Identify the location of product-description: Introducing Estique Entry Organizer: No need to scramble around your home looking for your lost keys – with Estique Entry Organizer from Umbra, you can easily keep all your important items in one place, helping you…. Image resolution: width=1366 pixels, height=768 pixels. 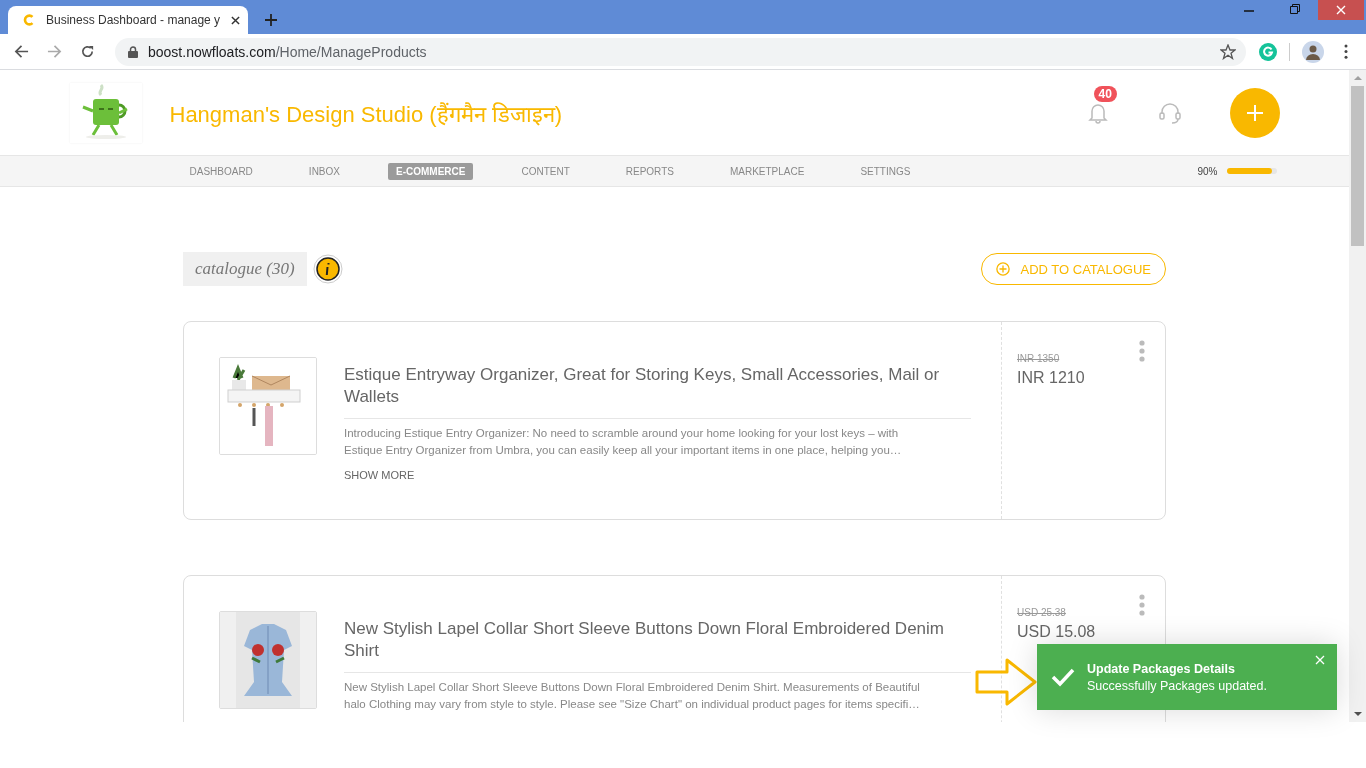
(623, 442).